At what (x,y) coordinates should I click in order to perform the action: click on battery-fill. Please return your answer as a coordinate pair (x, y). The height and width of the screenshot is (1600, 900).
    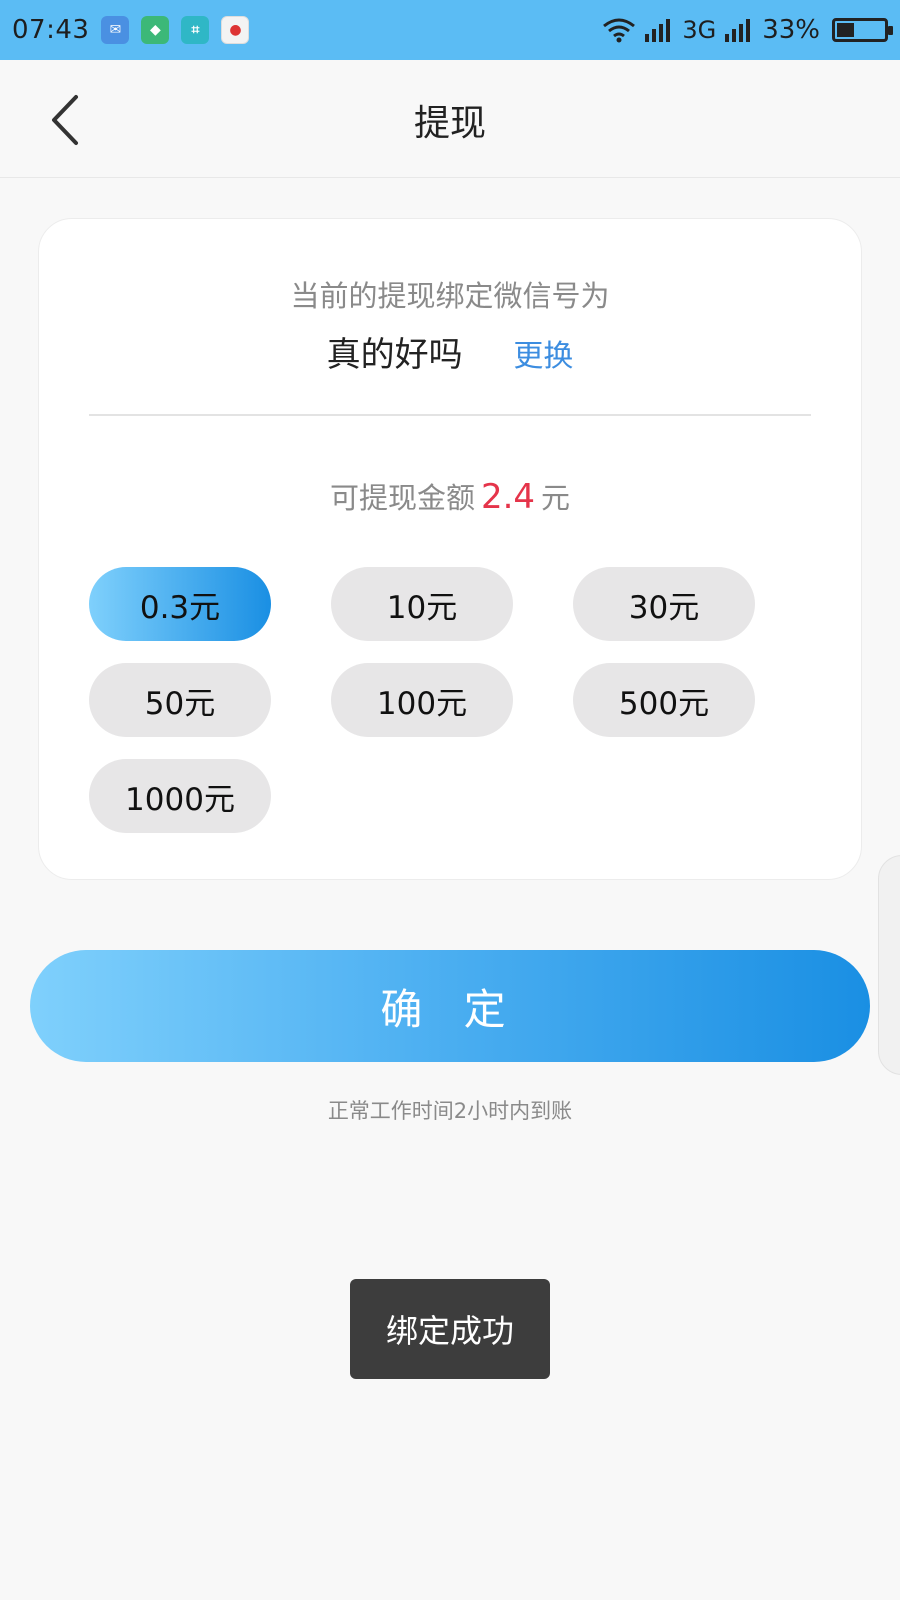
    Looking at the image, I should click on (845, 30).